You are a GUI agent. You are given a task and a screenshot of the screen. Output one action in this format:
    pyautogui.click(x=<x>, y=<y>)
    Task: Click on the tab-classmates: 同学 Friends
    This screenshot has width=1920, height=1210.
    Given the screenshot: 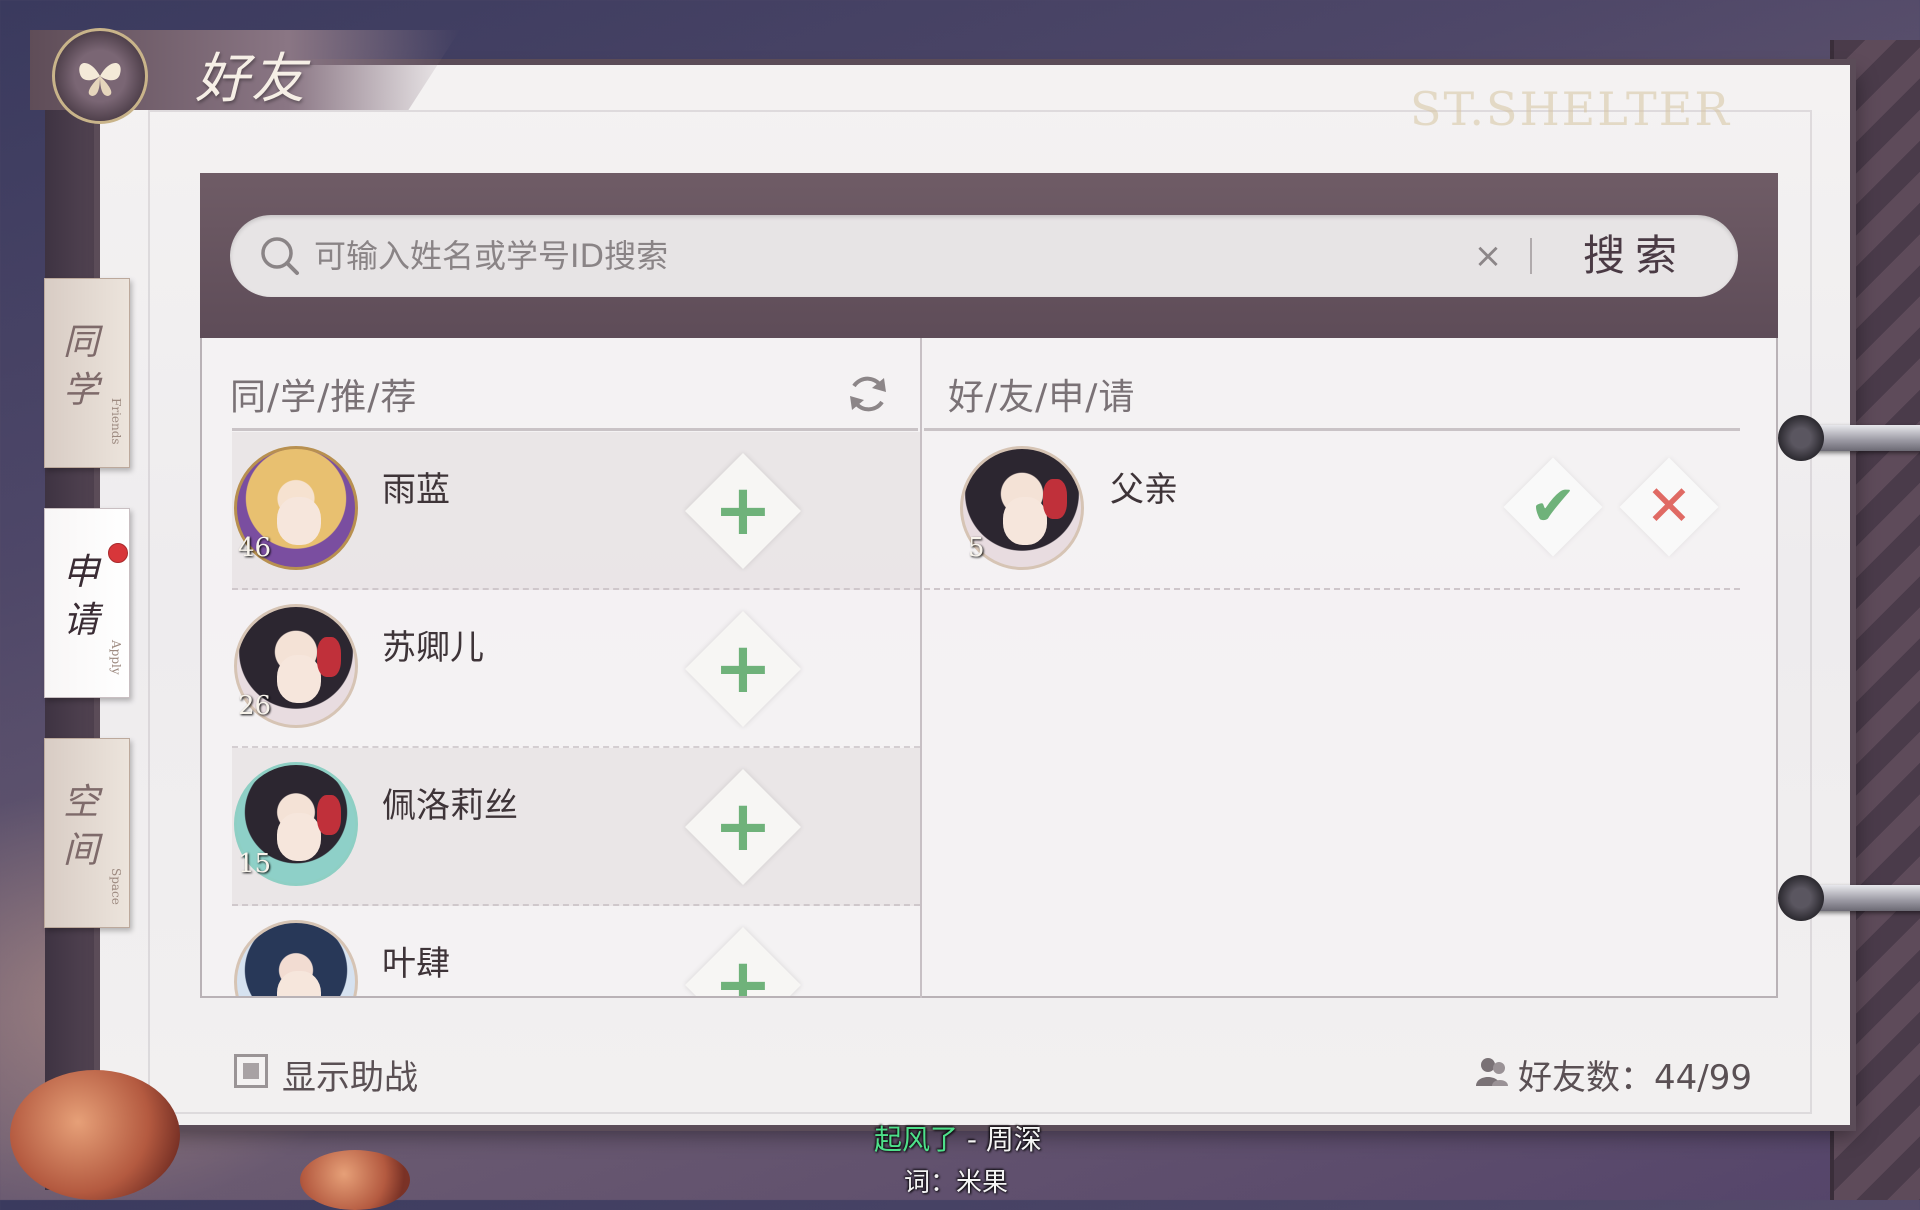 What is the action you would take?
    pyautogui.click(x=87, y=373)
    